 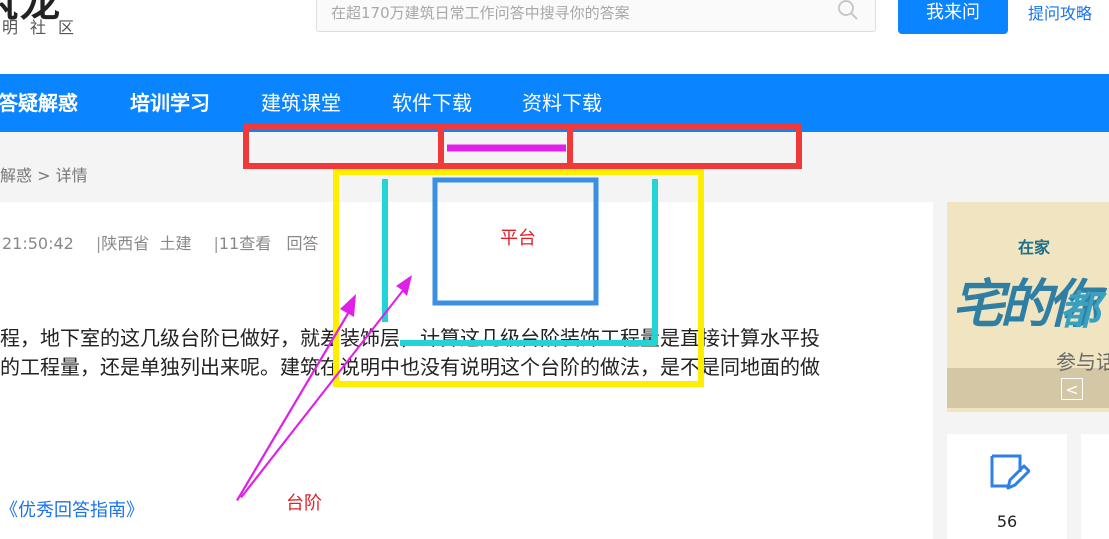 What do you see at coordinates (245, 243) in the screenshot?
I see `question-views: 11查看` at bounding box center [245, 243].